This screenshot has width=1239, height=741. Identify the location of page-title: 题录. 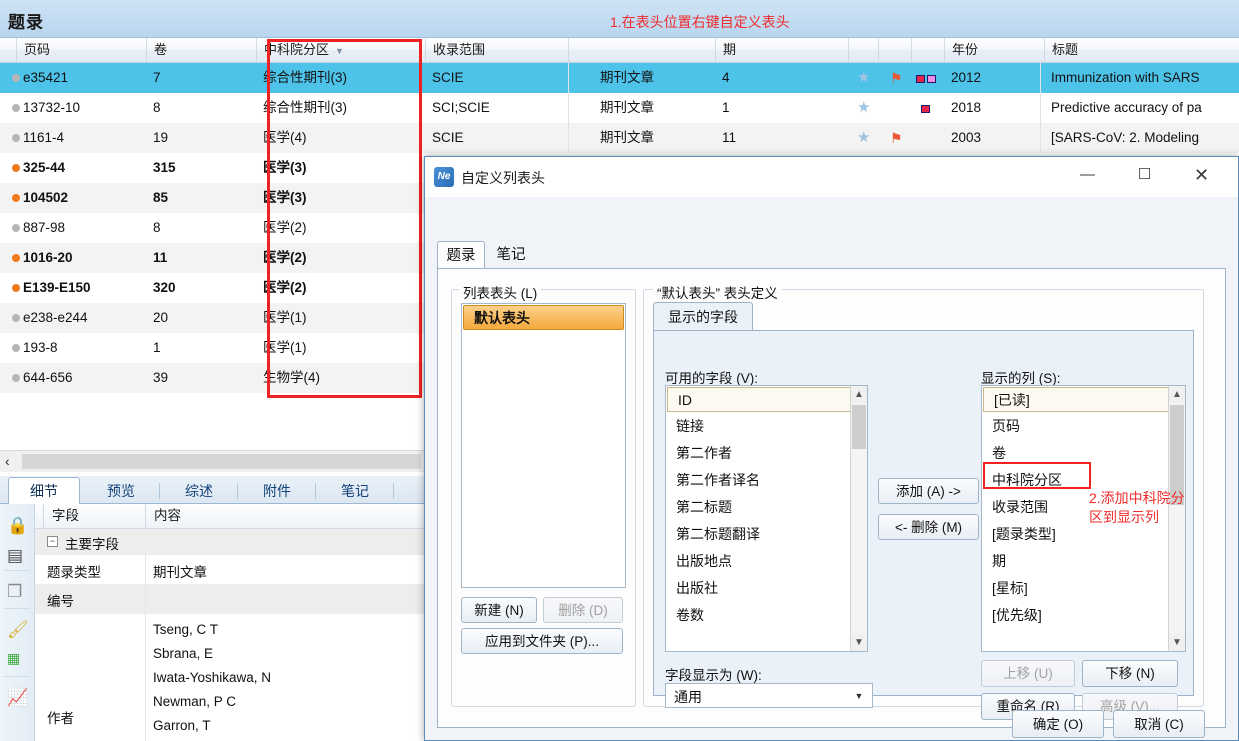
(26, 22).